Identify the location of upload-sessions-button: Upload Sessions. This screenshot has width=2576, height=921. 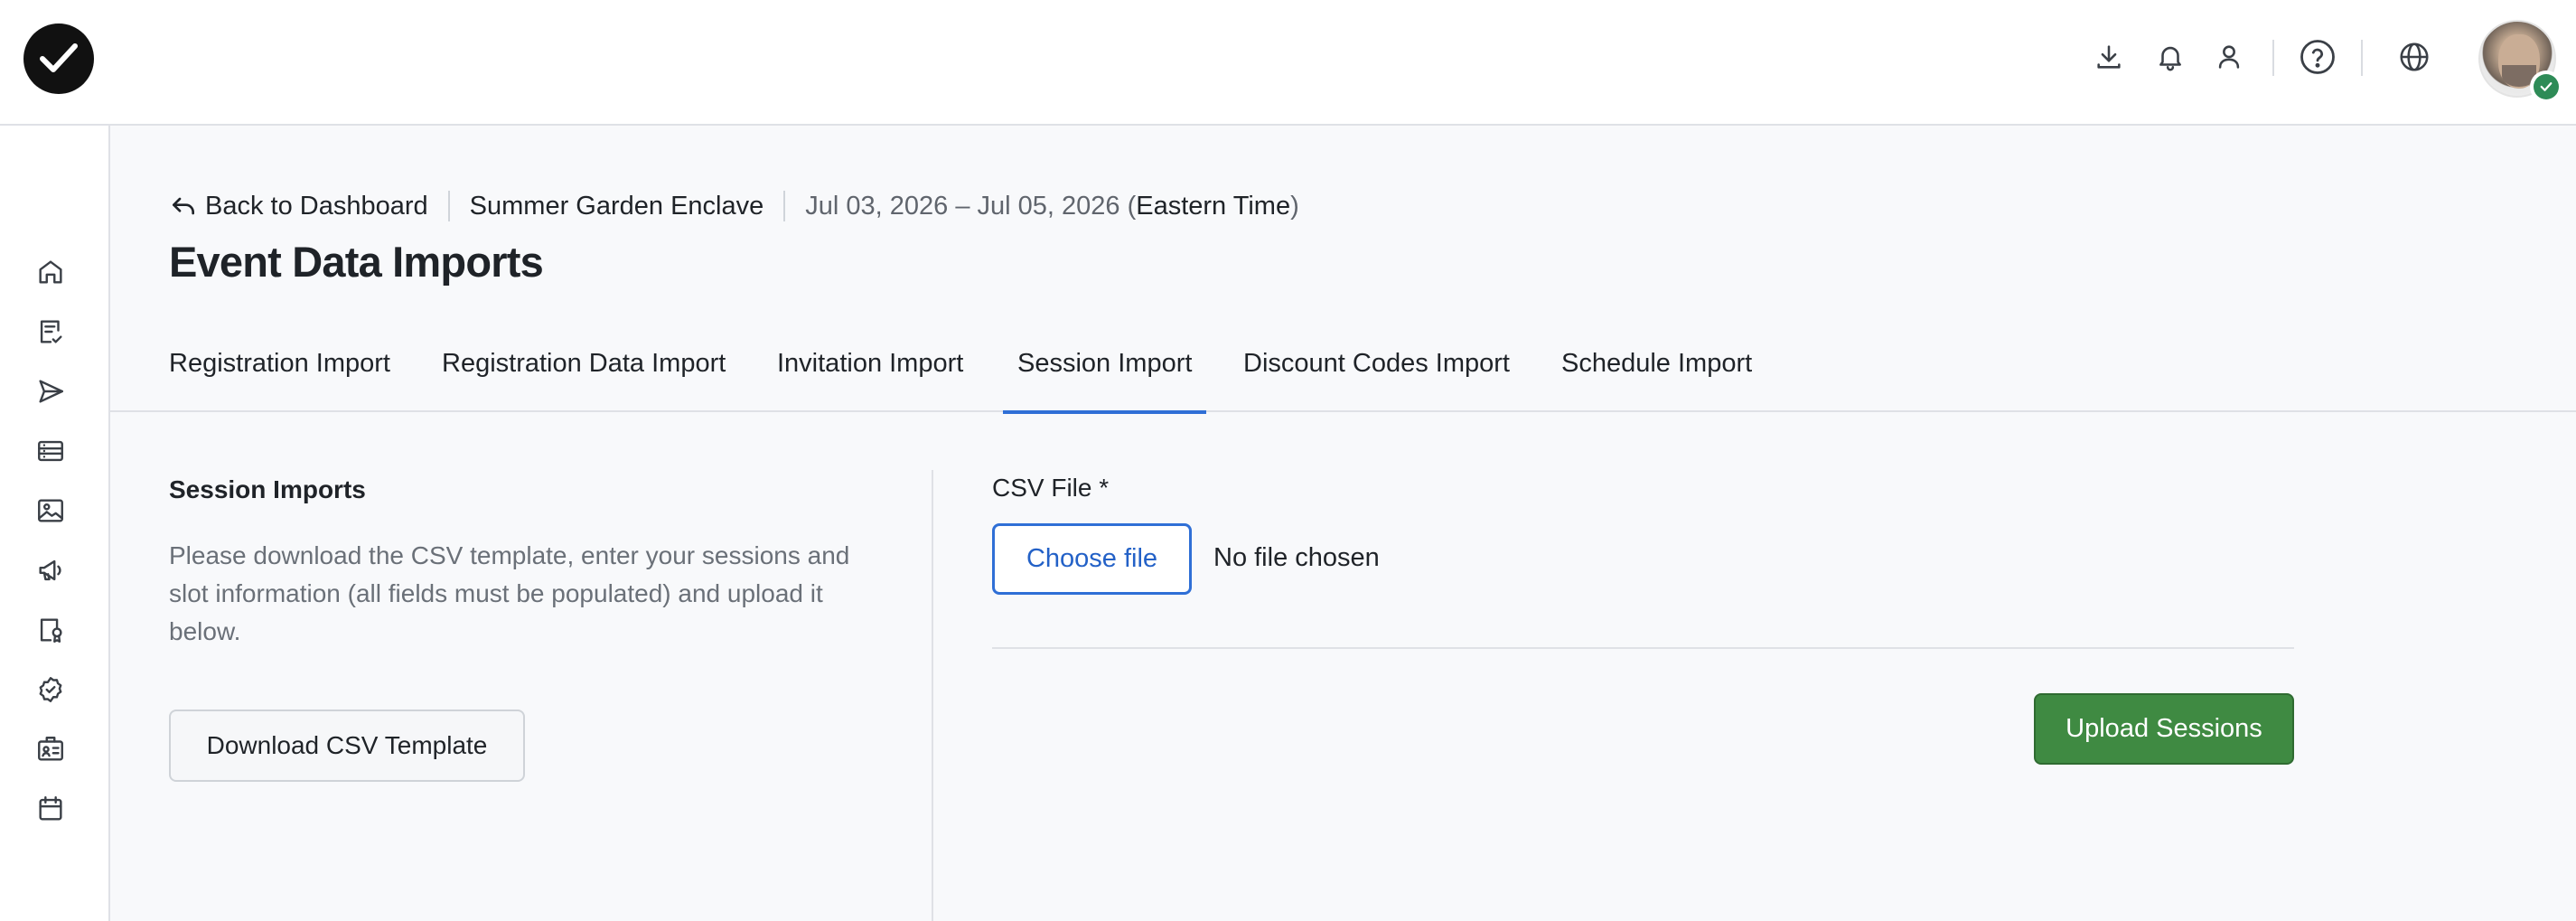
(2164, 729).